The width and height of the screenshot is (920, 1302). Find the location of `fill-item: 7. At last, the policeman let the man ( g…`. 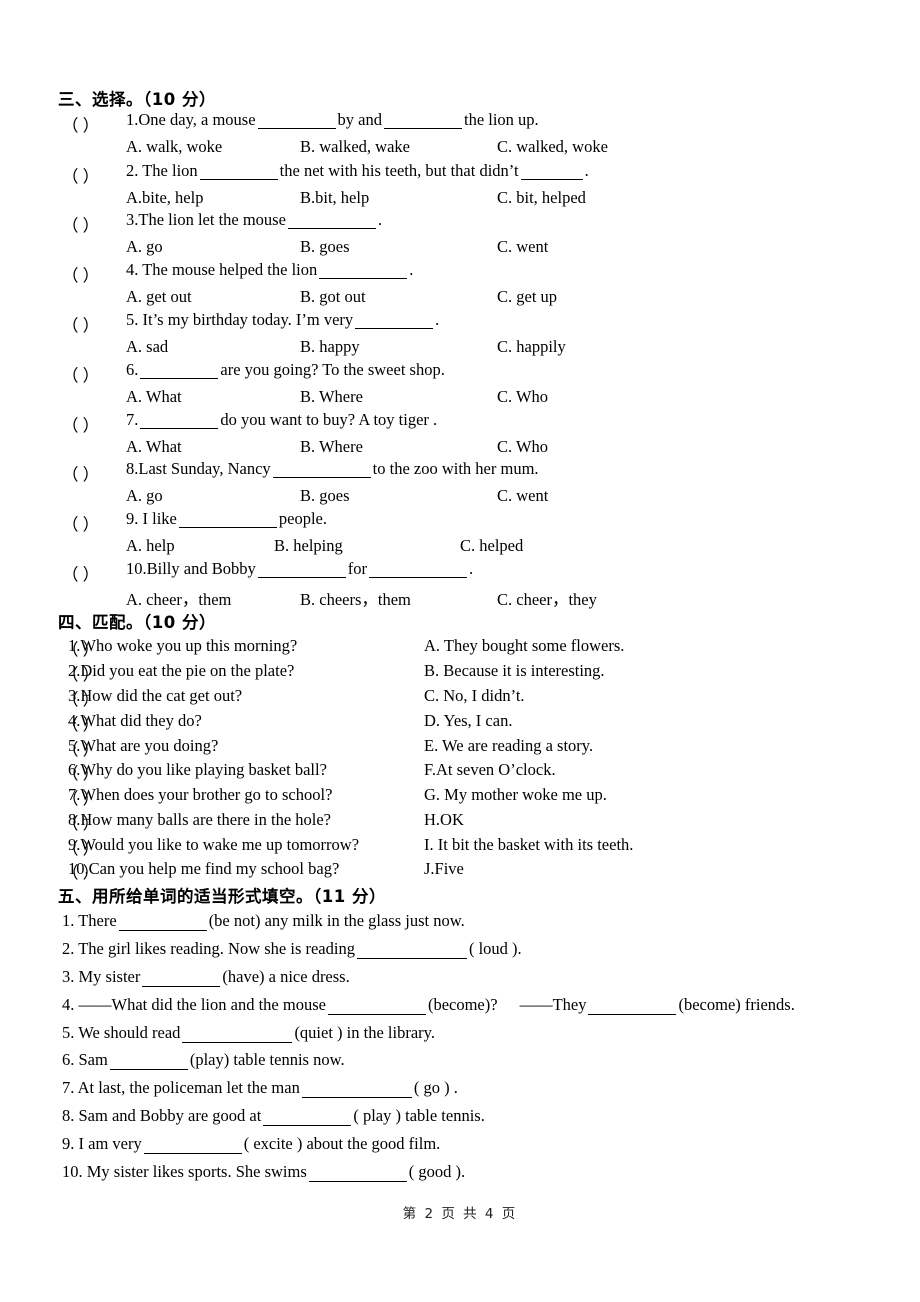

fill-item: 7. At last, the policeman let the man ( g… is located at coordinates (260, 1088).